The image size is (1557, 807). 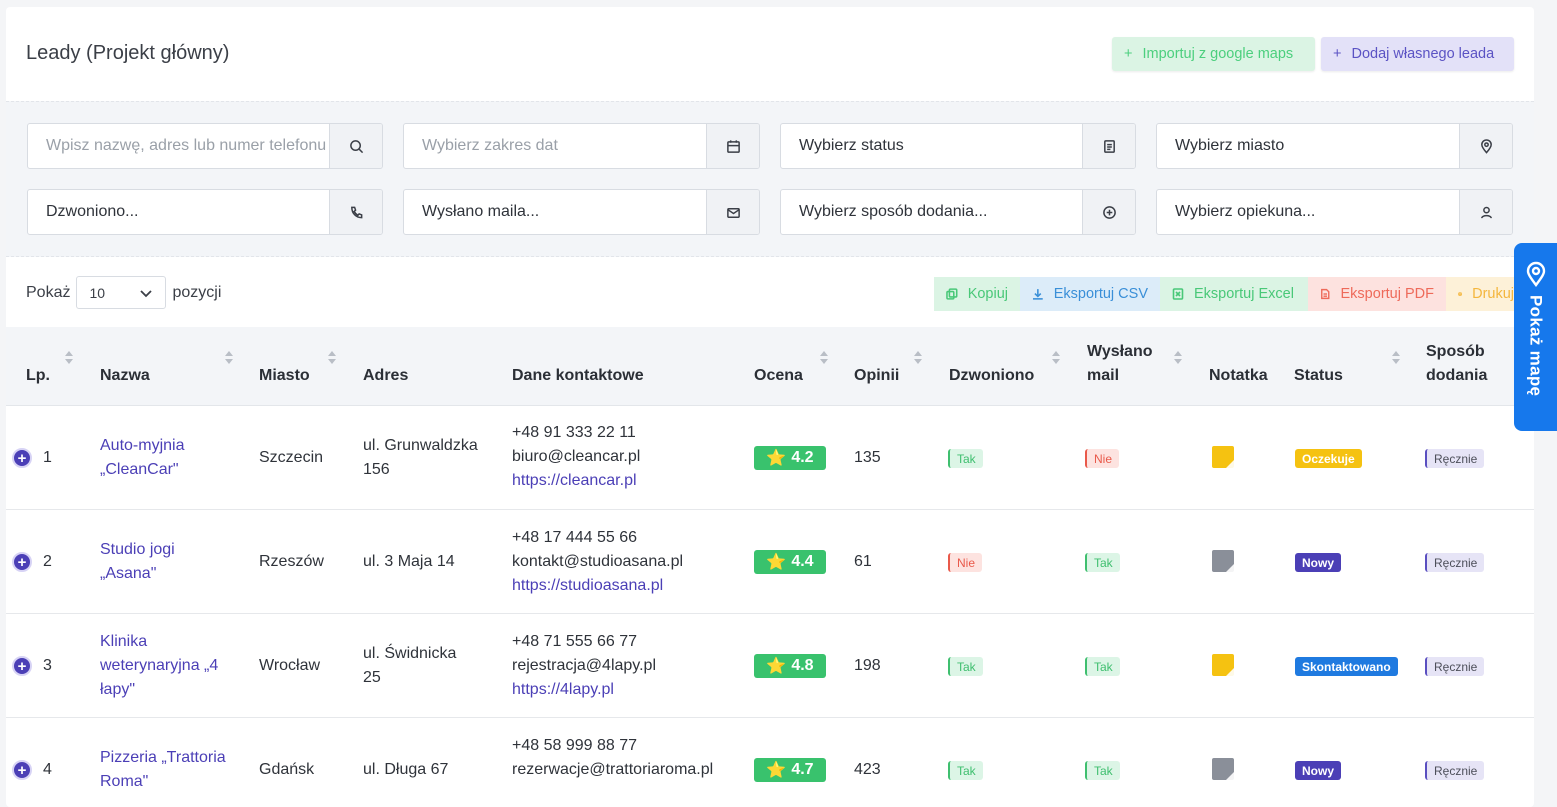 What do you see at coordinates (1493, 294) in the screenshot?
I see `print-label: Drukuj` at bounding box center [1493, 294].